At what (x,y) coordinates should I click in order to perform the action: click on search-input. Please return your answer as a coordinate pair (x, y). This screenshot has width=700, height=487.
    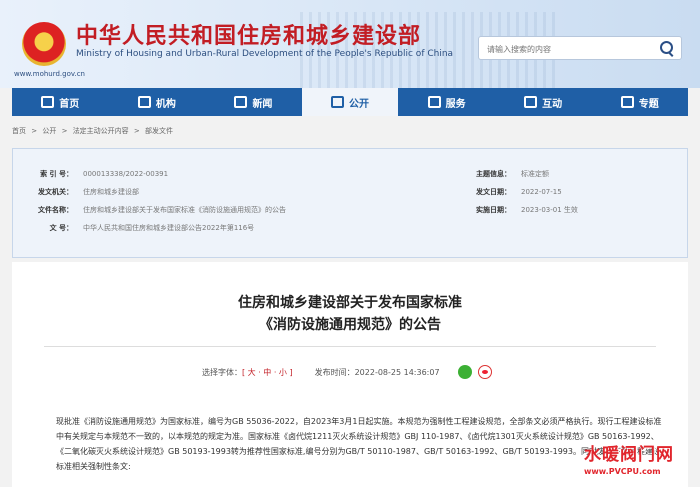
    Looking at the image, I should click on (568, 49).